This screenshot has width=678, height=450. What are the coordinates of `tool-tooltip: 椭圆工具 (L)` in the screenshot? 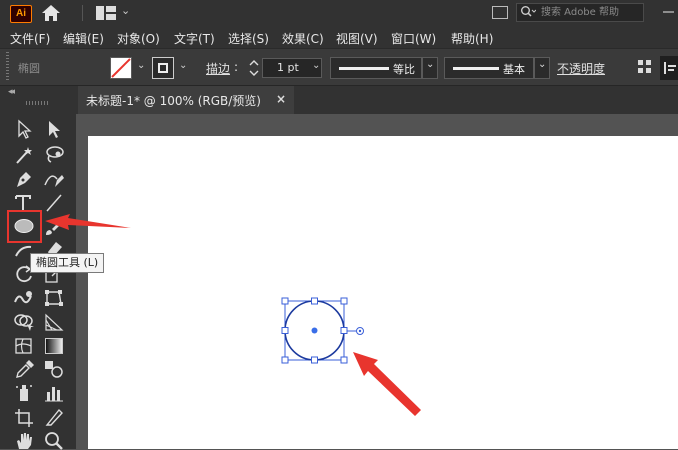 It's located at (67, 263).